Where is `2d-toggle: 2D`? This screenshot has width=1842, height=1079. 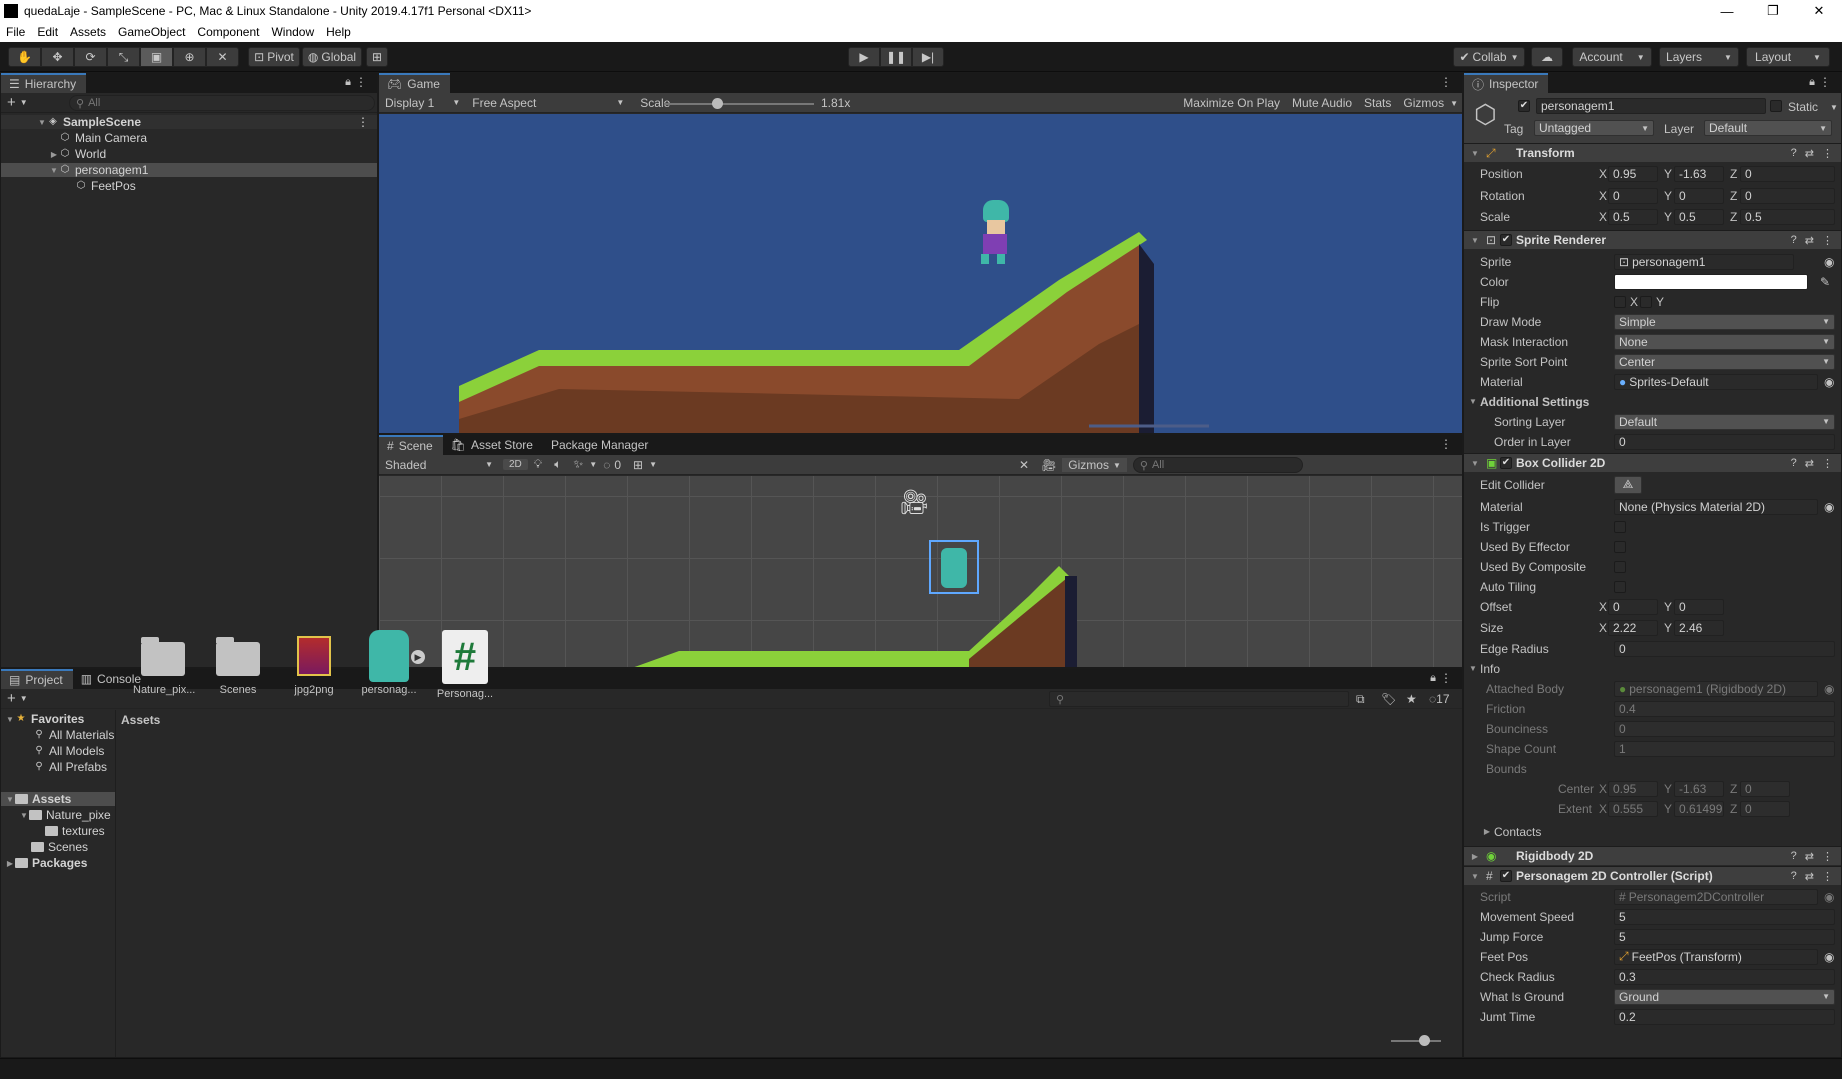 2d-toggle: 2D is located at coordinates (515, 464).